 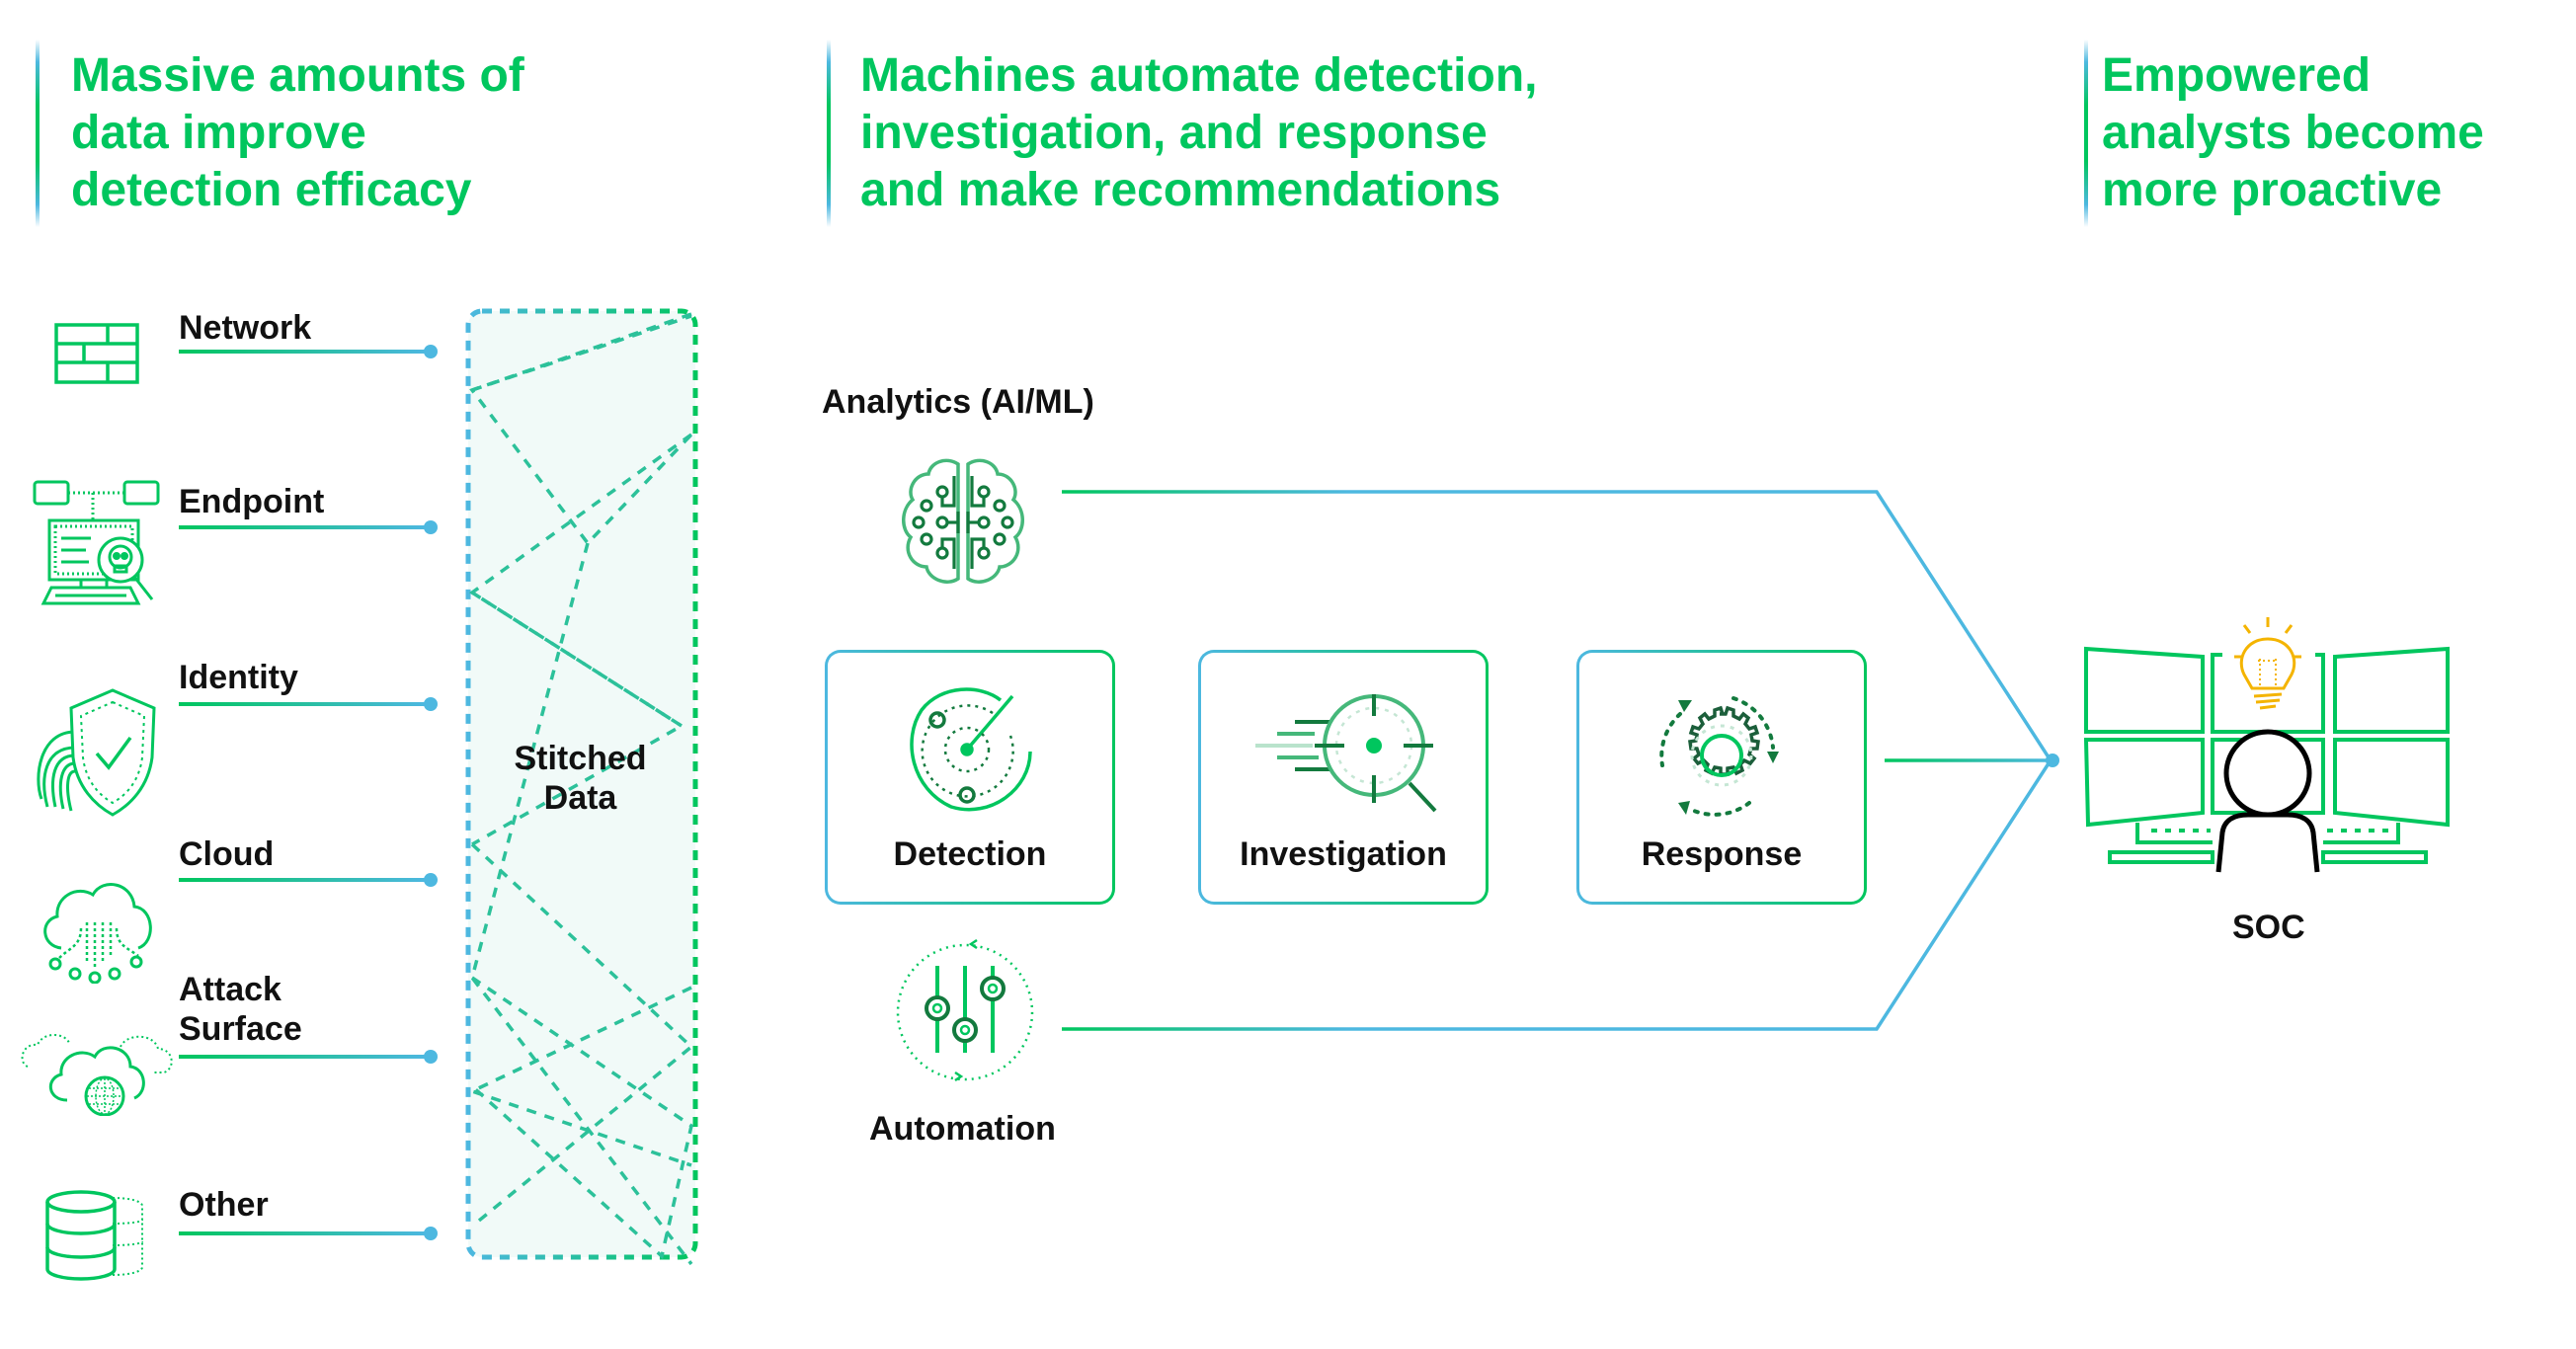 What do you see at coordinates (1349, 759) in the screenshot?
I see `target-magnifier-icon` at bounding box center [1349, 759].